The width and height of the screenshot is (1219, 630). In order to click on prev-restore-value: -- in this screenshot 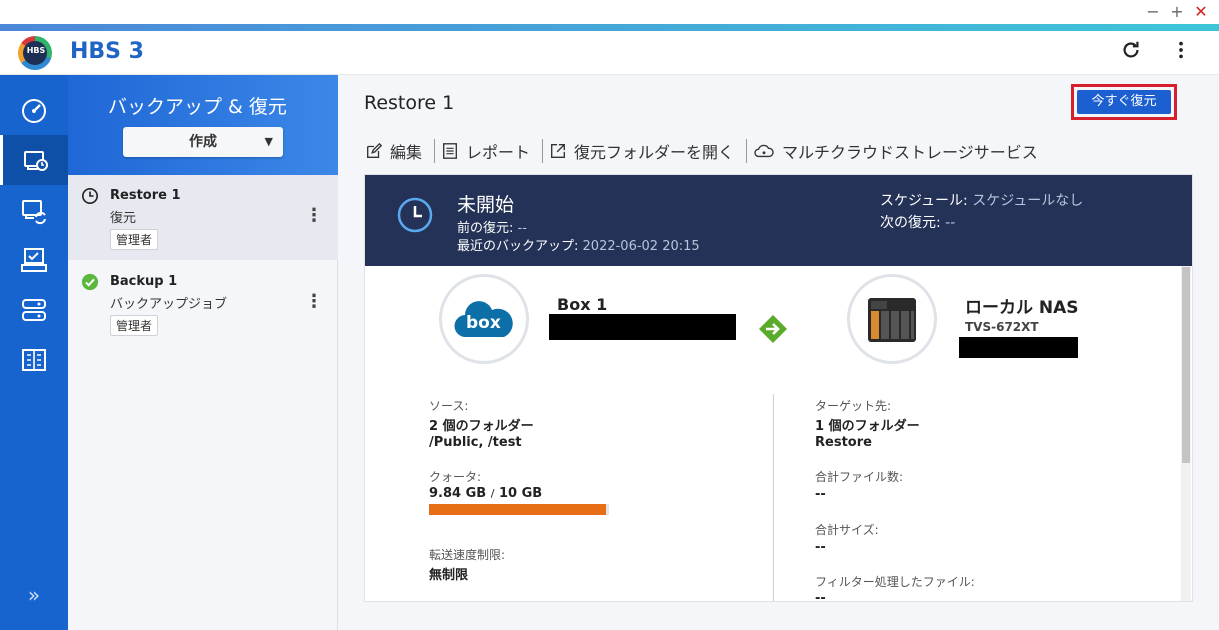, I will do `click(522, 228)`.